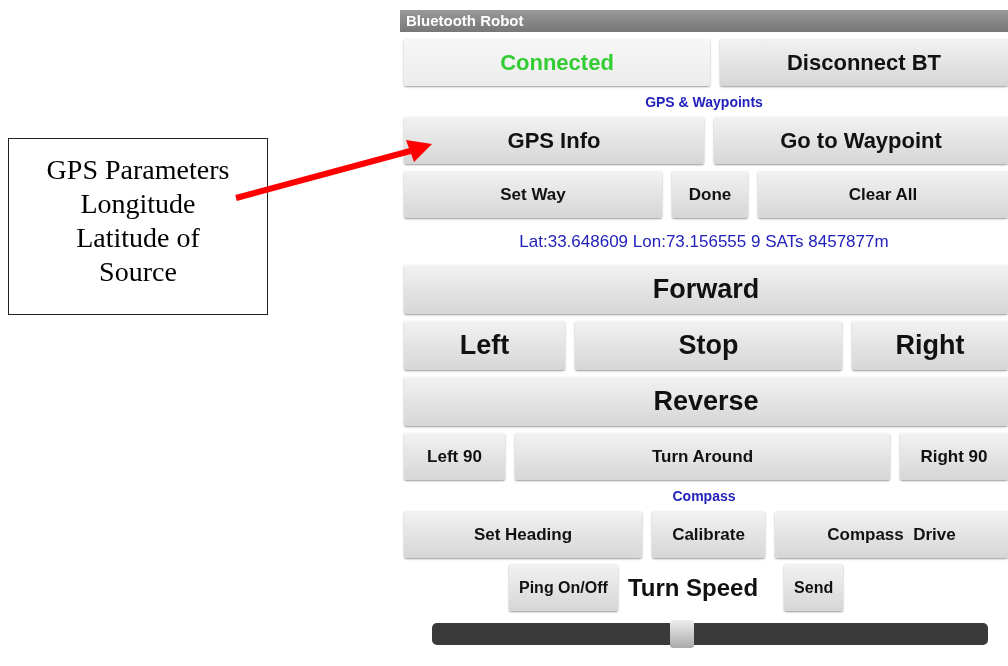  What do you see at coordinates (704, 241) in the screenshot?
I see `gps-info-text: Lat:33.648609 Lon:73.156555 9 SATs 8457877m` at bounding box center [704, 241].